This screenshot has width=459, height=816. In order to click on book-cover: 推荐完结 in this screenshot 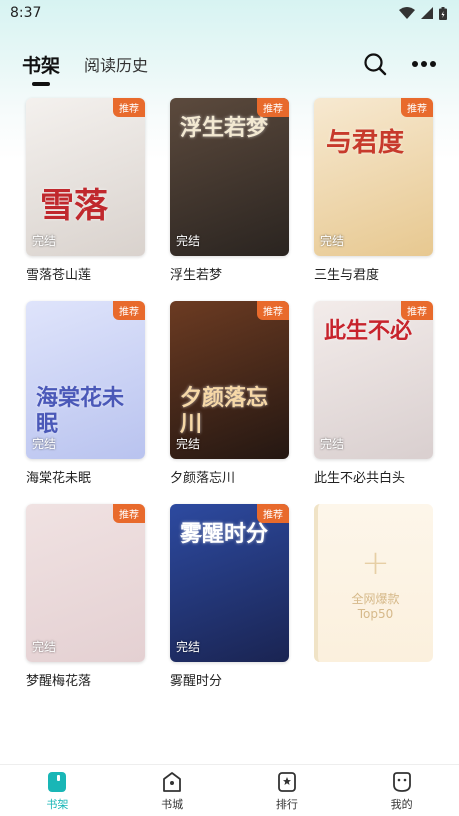, I will do `click(85, 583)`.